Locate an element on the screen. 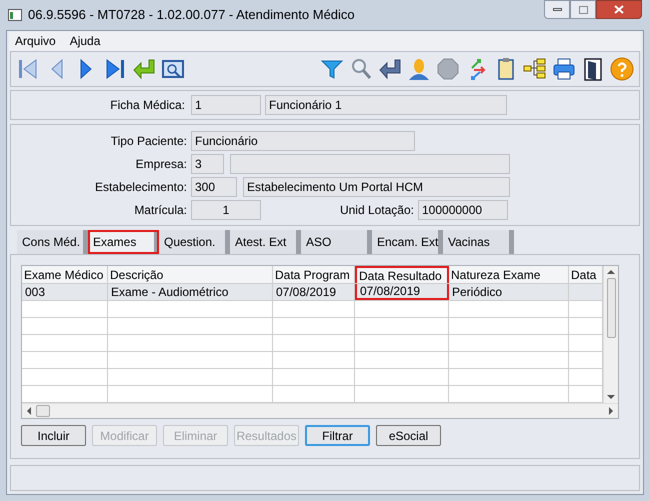  minimize-button is located at coordinates (557, 9).